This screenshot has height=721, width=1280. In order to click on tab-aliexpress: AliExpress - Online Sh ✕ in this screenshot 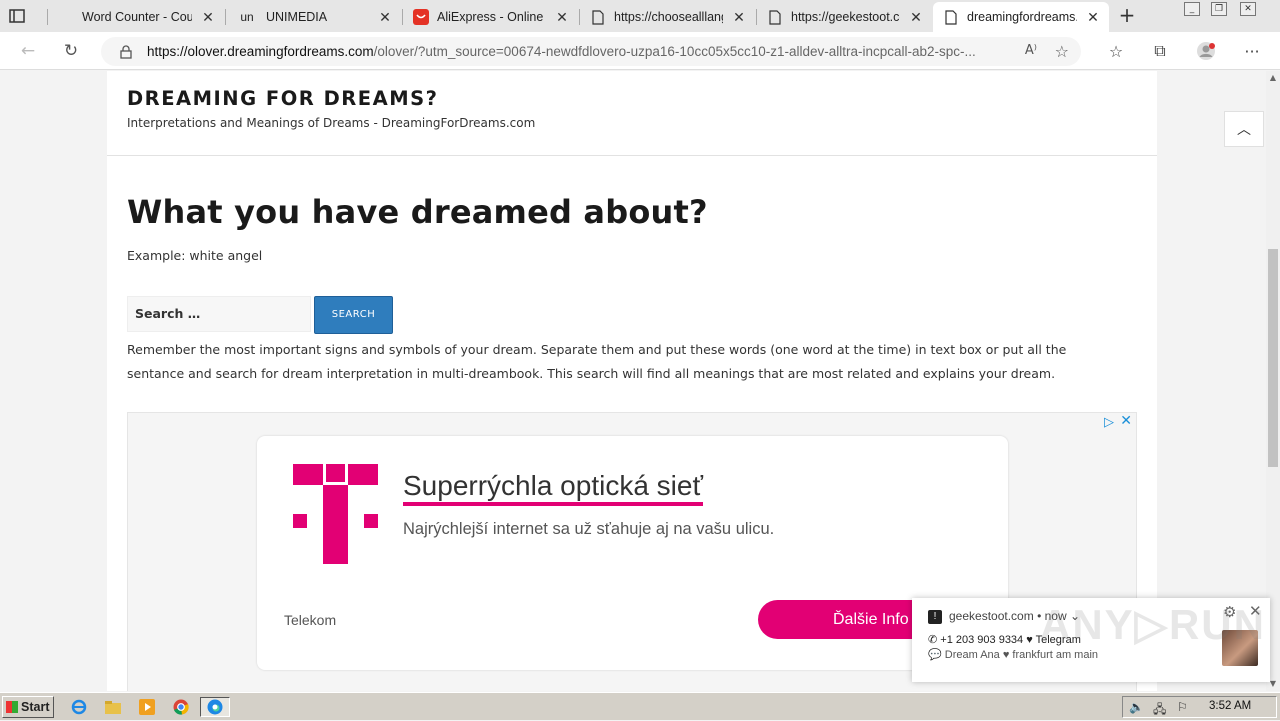, I will do `click(490, 17)`.